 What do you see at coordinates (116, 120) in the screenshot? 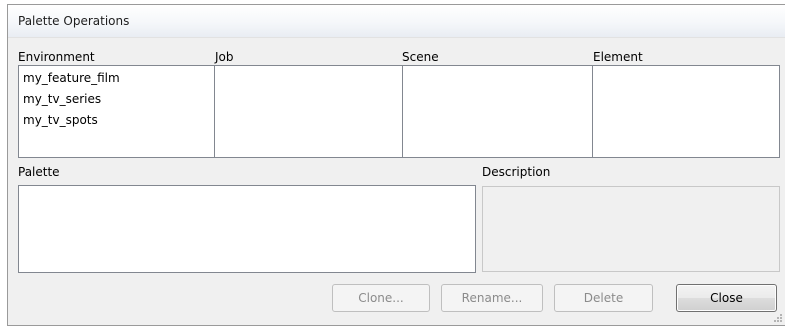
I see `list-item: my_tv_spots` at bounding box center [116, 120].